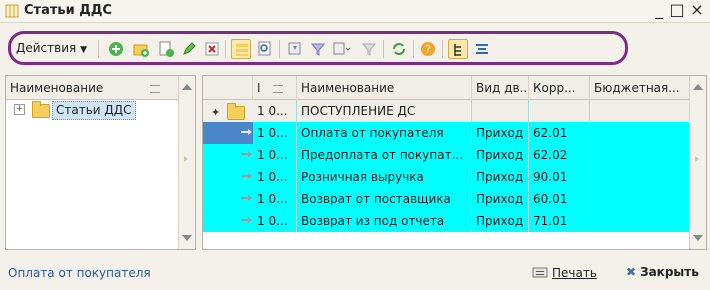  I want to click on hierarchy-list-button, so click(241, 49).